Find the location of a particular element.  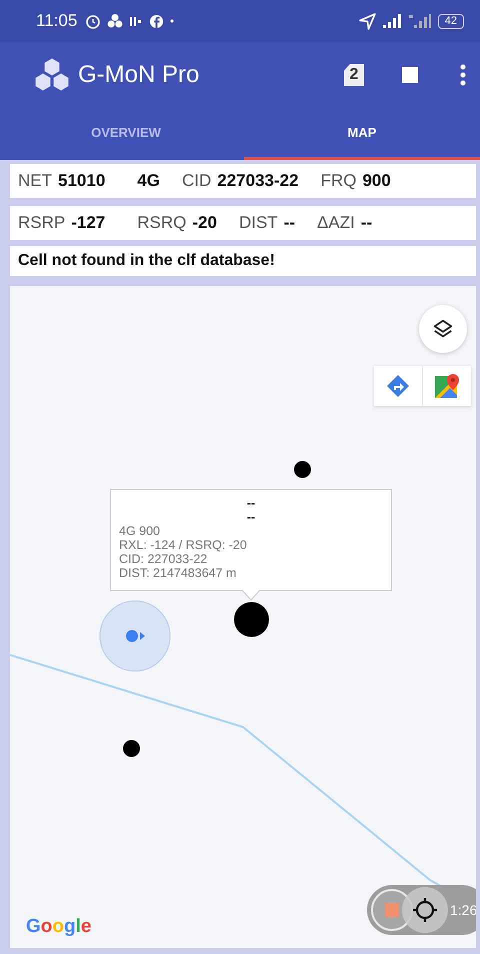

more-icon is located at coordinates (463, 75).